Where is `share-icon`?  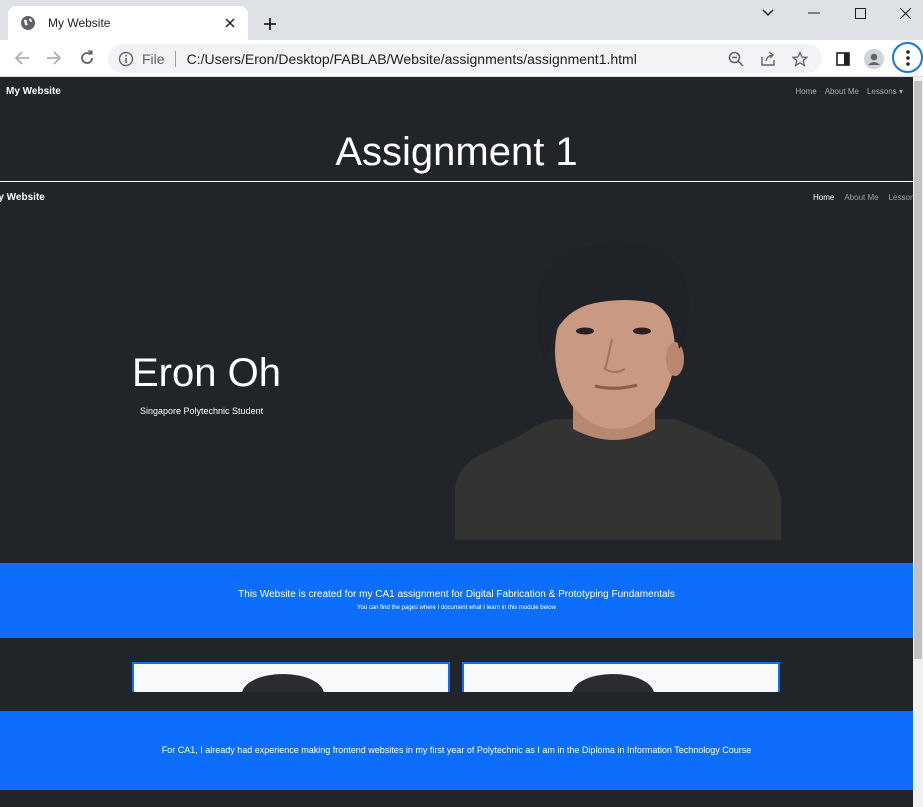 share-icon is located at coordinates (768, 59).